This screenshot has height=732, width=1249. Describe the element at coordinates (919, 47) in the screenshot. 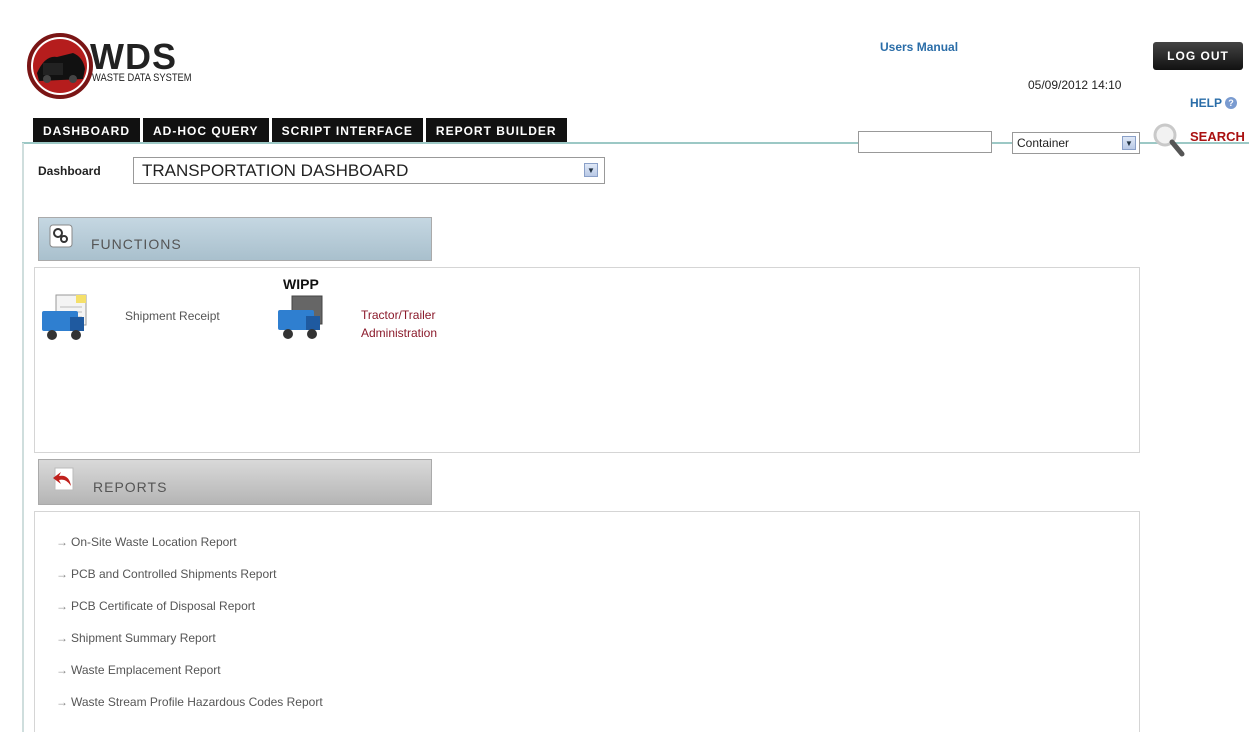

I see `users-manual-link: Users Manual` at that location.